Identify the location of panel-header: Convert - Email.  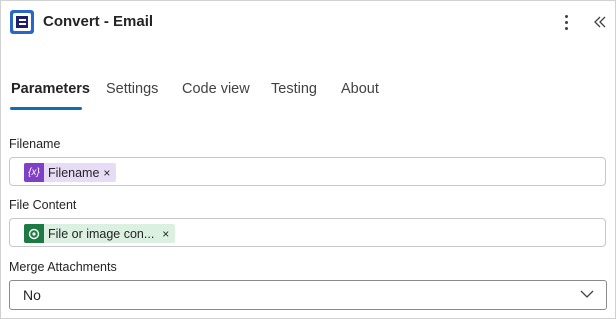
(308, 22).